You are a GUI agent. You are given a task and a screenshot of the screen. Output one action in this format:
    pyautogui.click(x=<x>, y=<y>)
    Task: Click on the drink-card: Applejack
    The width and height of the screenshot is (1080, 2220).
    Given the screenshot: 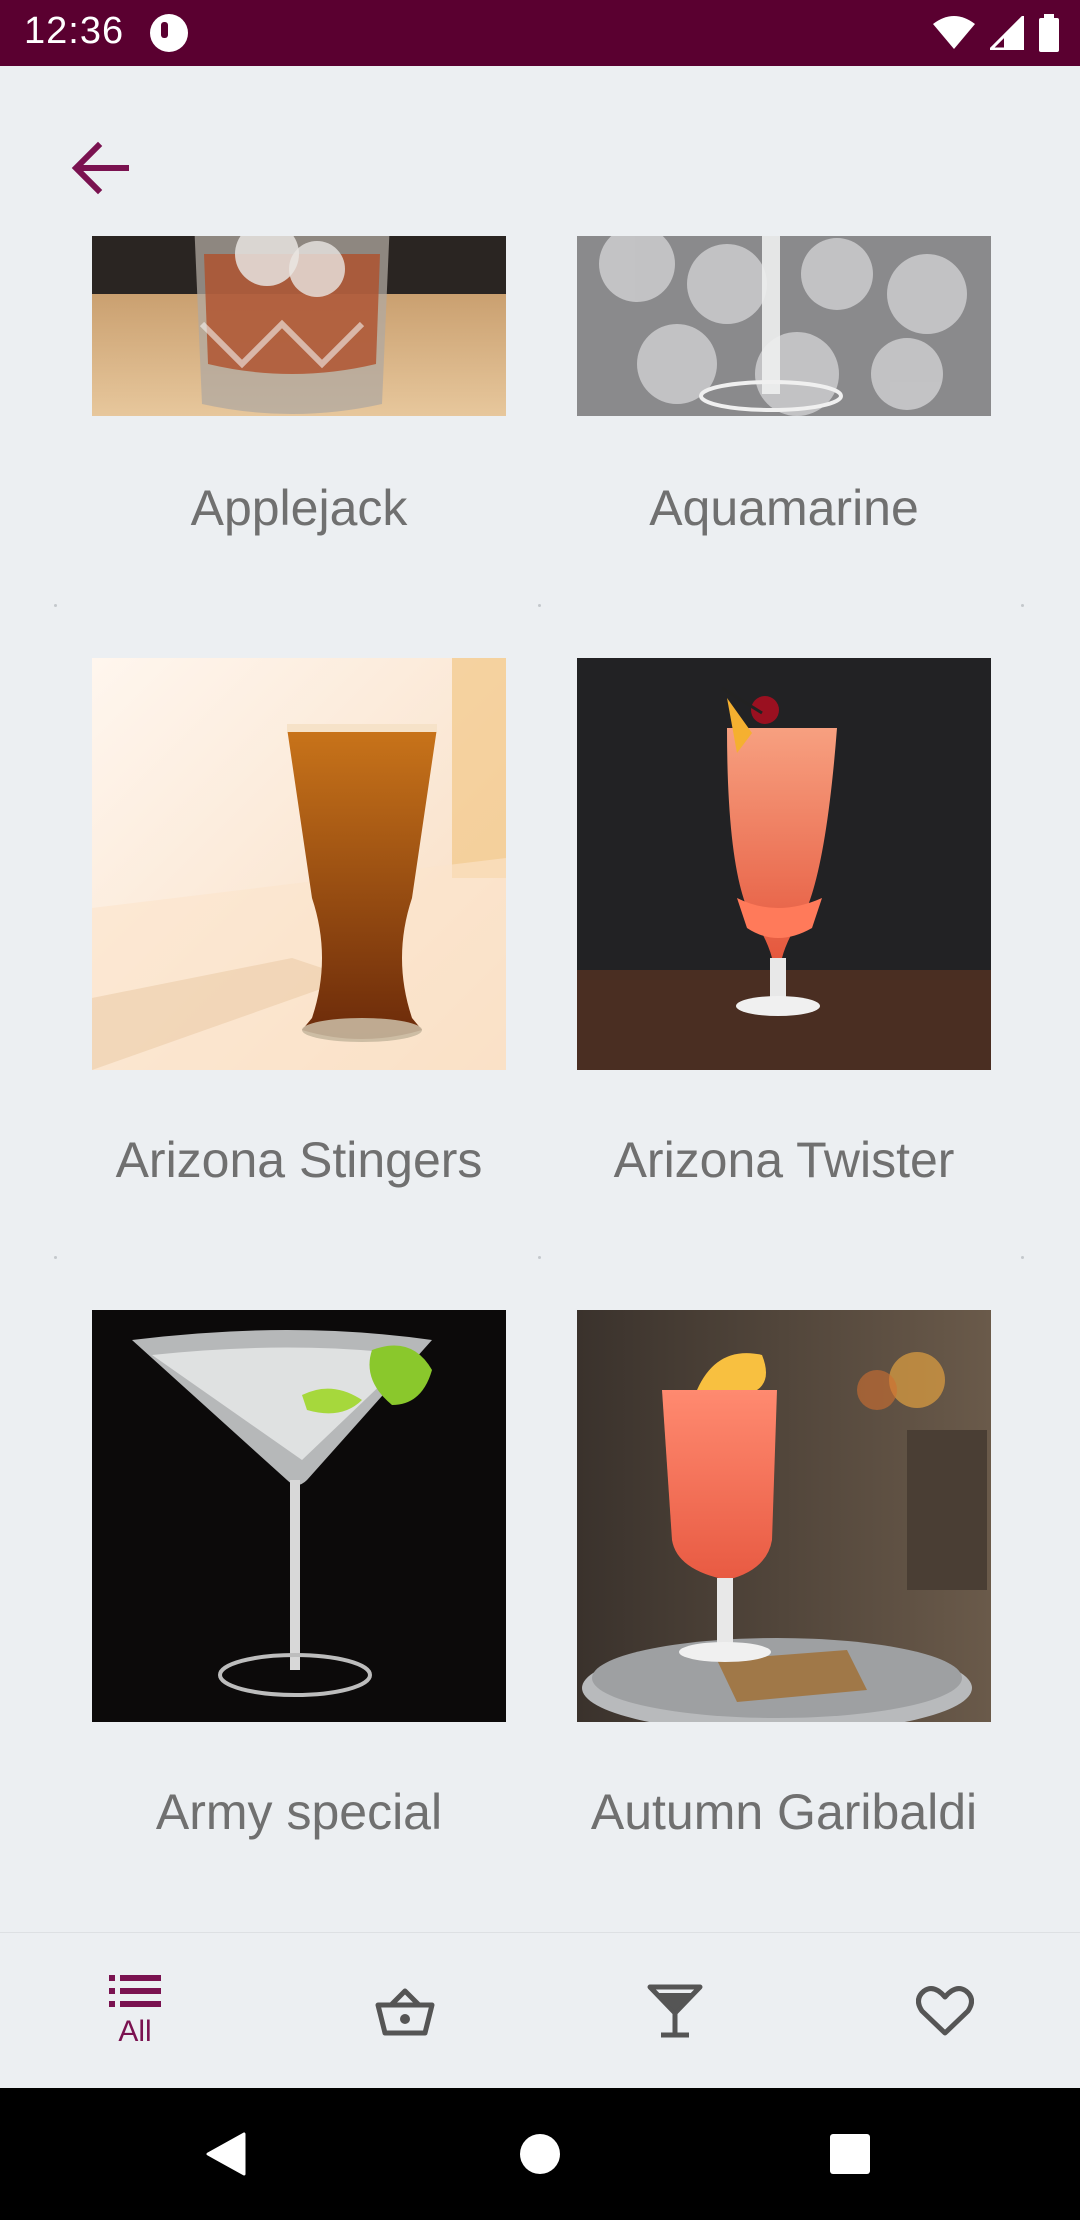 What is the action you would take?
    pyautogui.click(x=299, y=396)
    